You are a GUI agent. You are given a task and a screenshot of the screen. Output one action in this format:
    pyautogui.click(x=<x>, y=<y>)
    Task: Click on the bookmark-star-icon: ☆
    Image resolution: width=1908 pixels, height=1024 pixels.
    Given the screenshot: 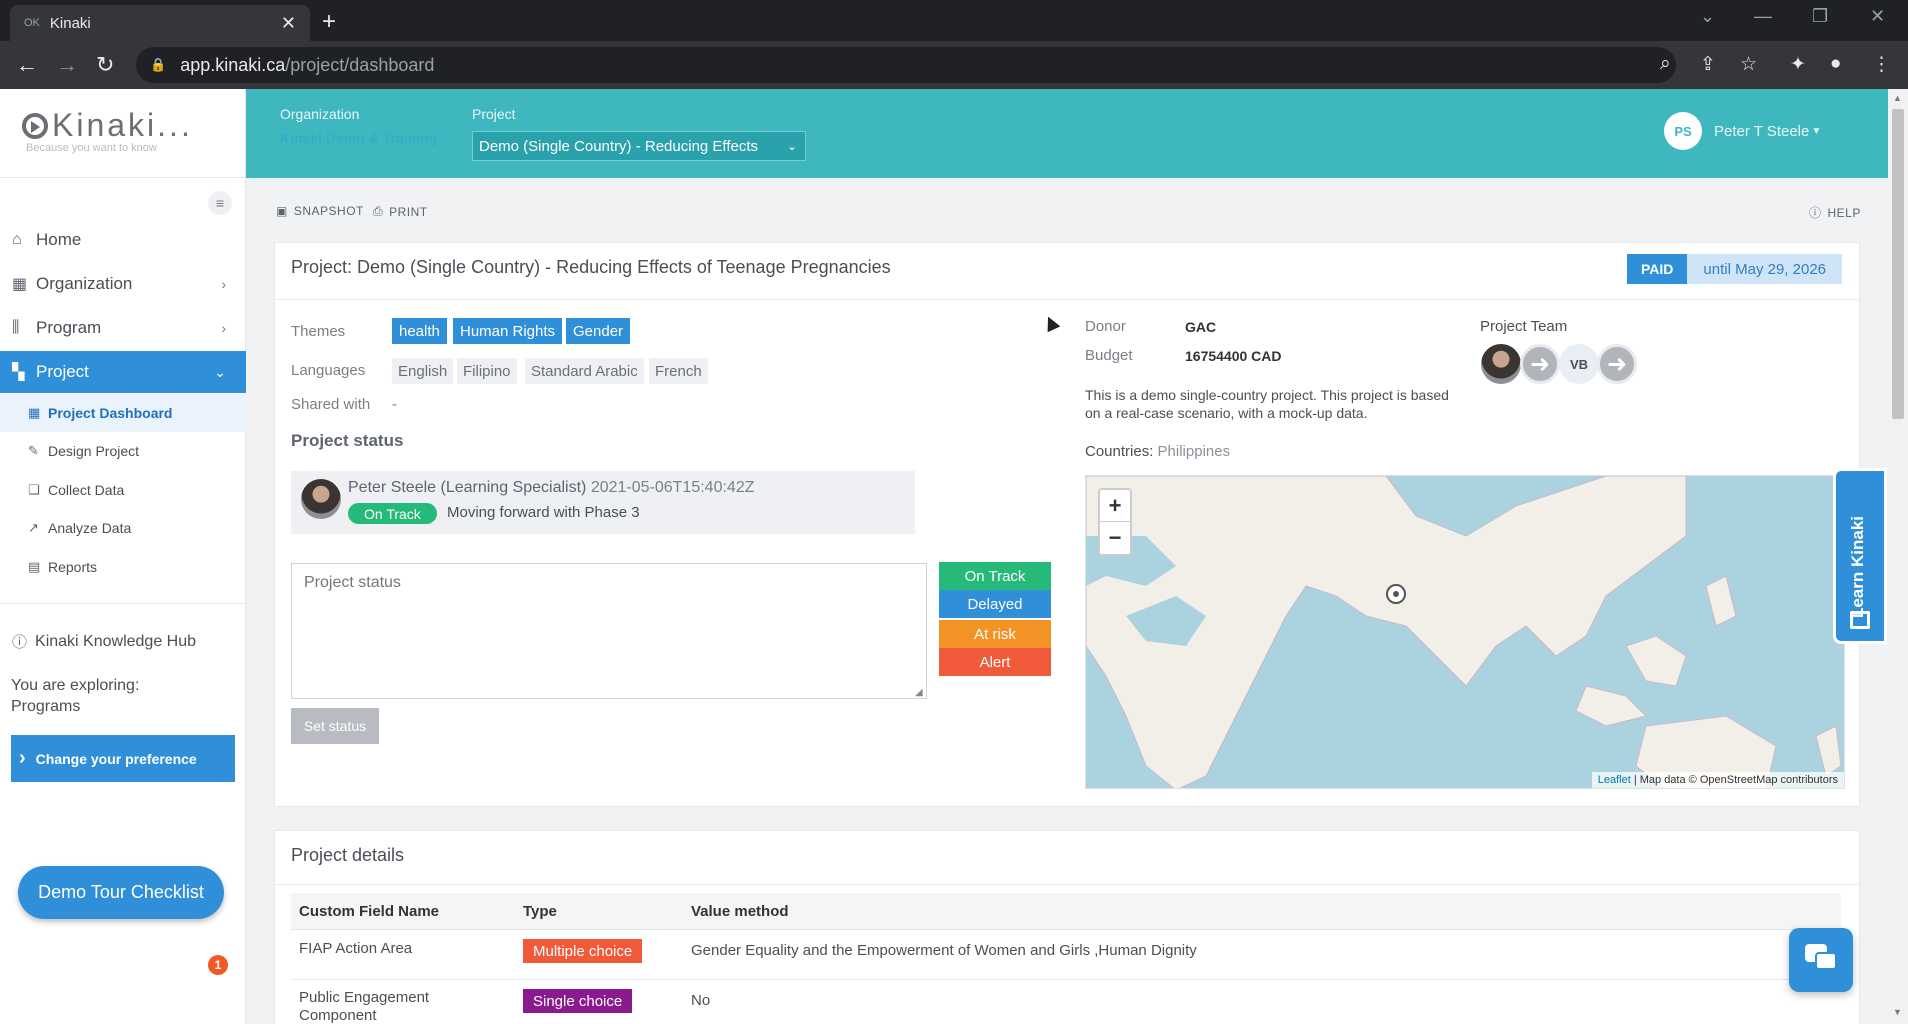 What is the action you would take?
    pyautogui.click(x=1748, y=64)
    